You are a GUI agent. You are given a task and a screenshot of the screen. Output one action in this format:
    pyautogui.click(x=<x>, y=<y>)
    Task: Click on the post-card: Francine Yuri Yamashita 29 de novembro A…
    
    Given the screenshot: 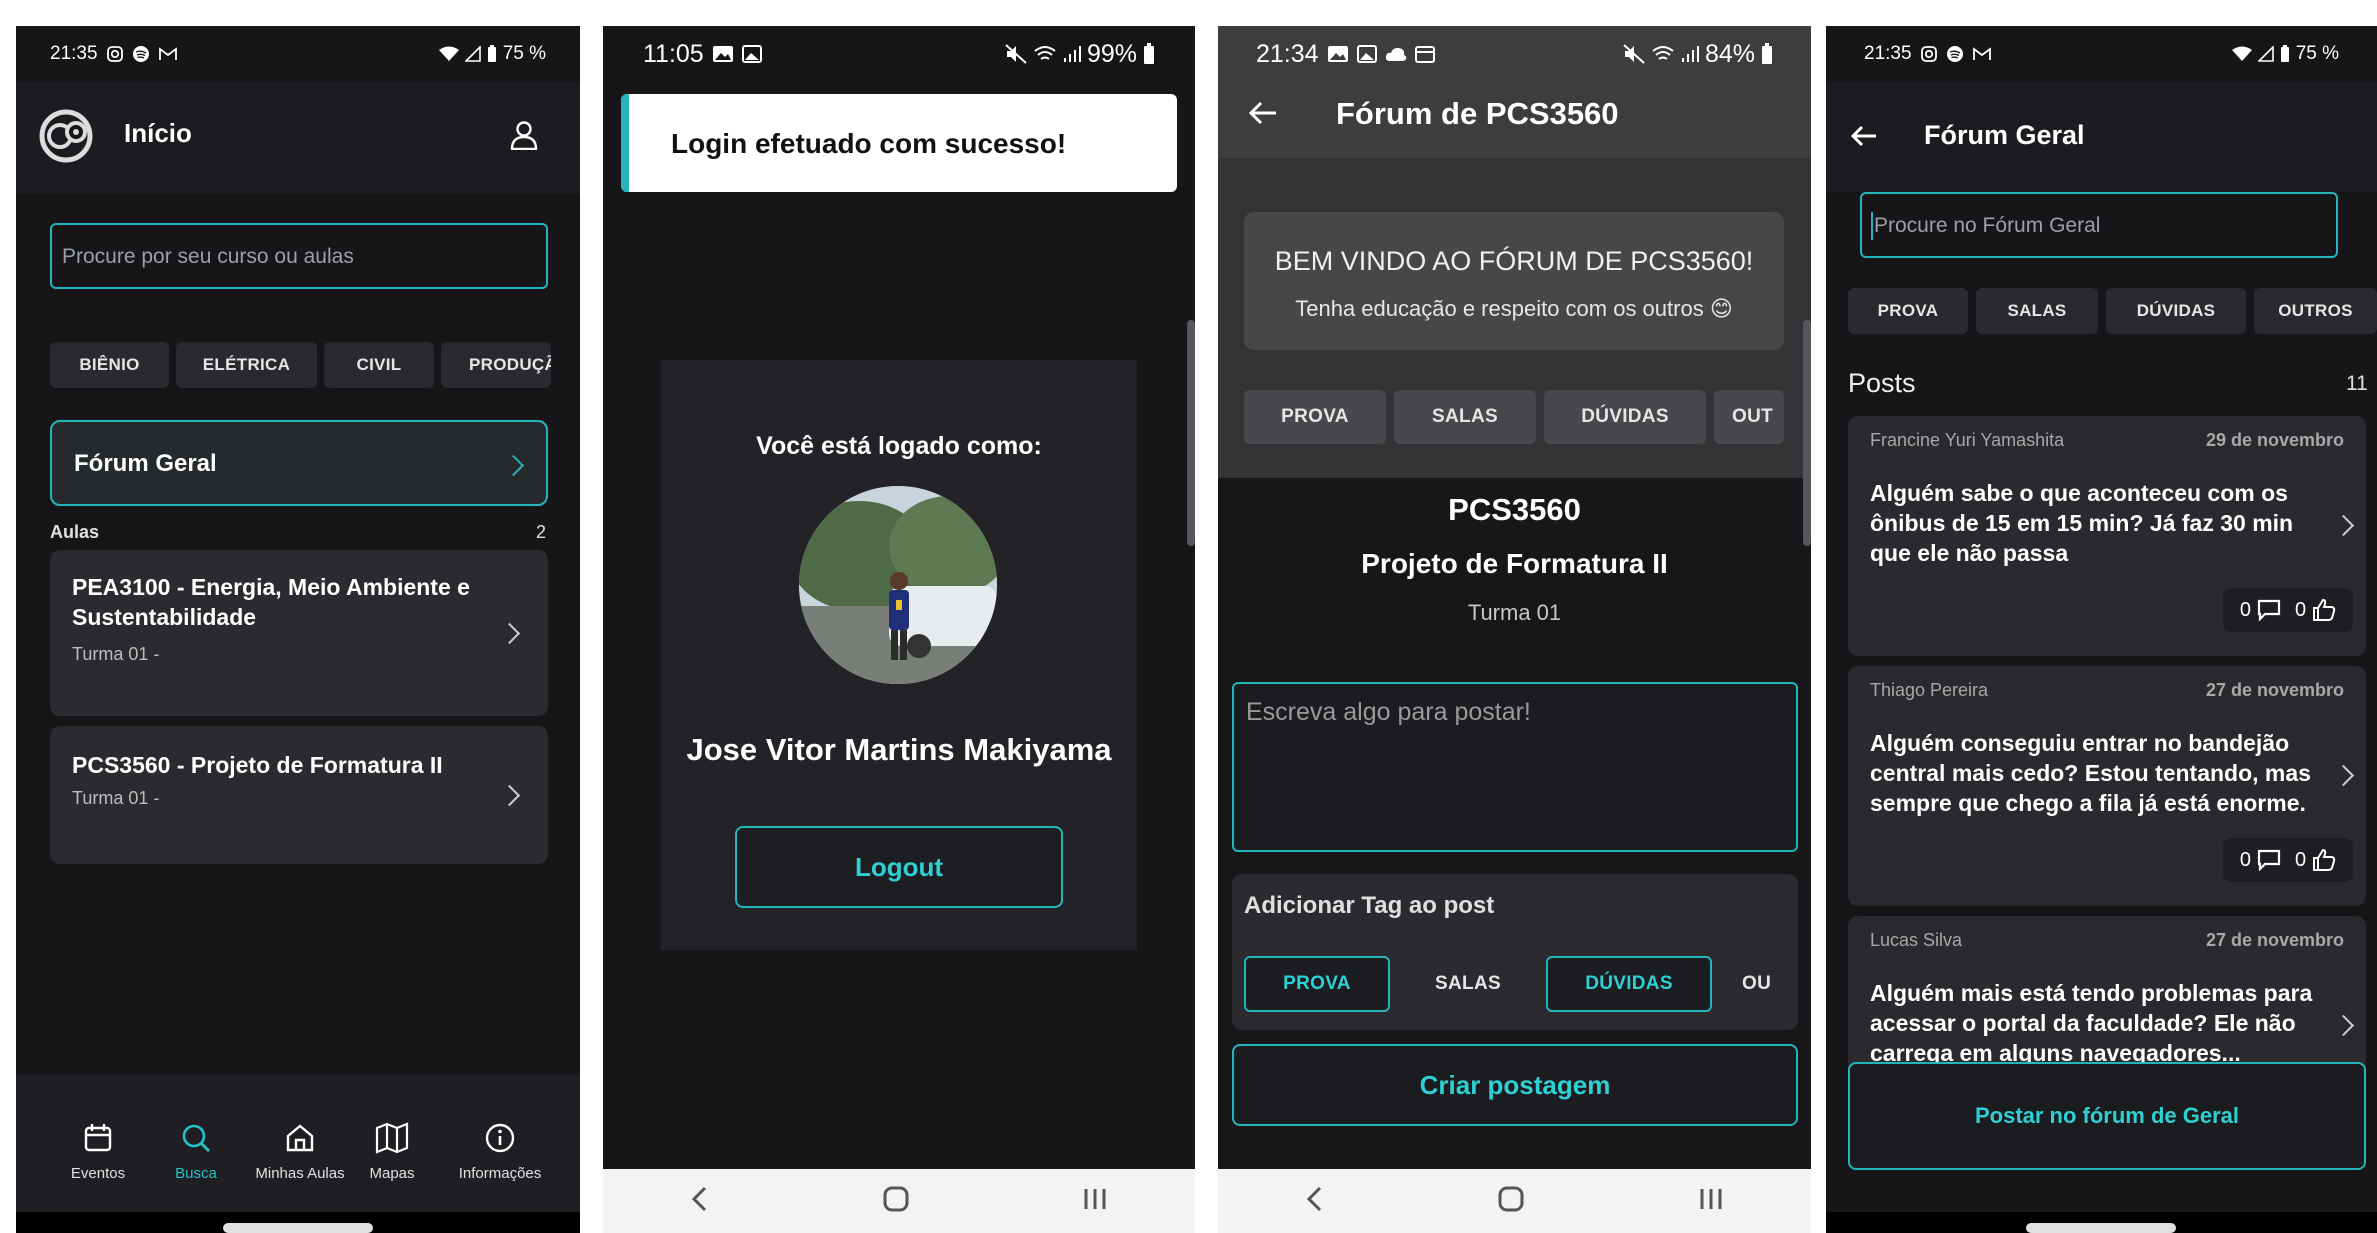 What is the action you would take?
    pyautogui.click(x=2107, y=536)
    